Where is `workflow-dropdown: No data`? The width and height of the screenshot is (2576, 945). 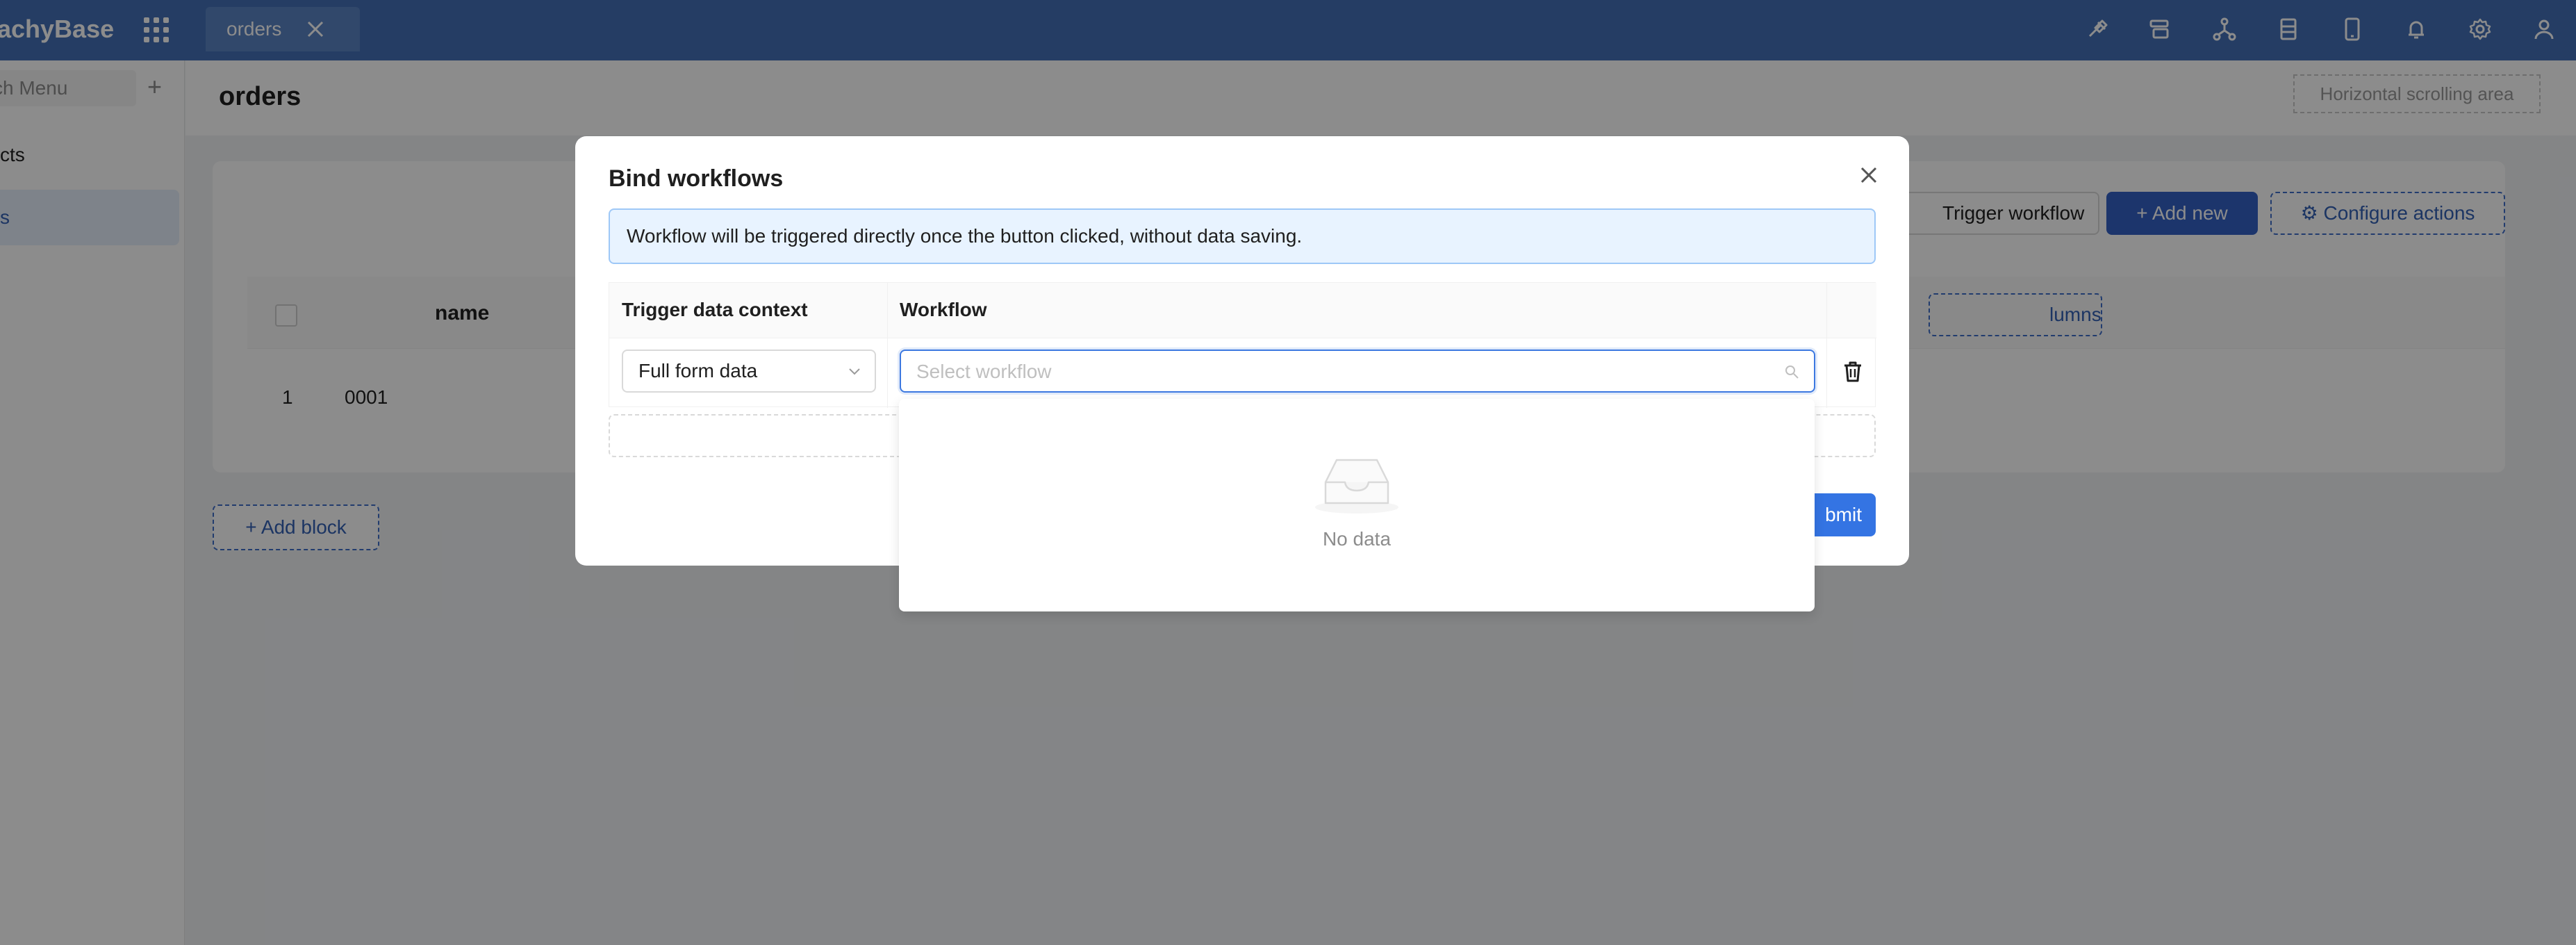 workflow-dropdown: No data is located at coordinates (1357, 505).